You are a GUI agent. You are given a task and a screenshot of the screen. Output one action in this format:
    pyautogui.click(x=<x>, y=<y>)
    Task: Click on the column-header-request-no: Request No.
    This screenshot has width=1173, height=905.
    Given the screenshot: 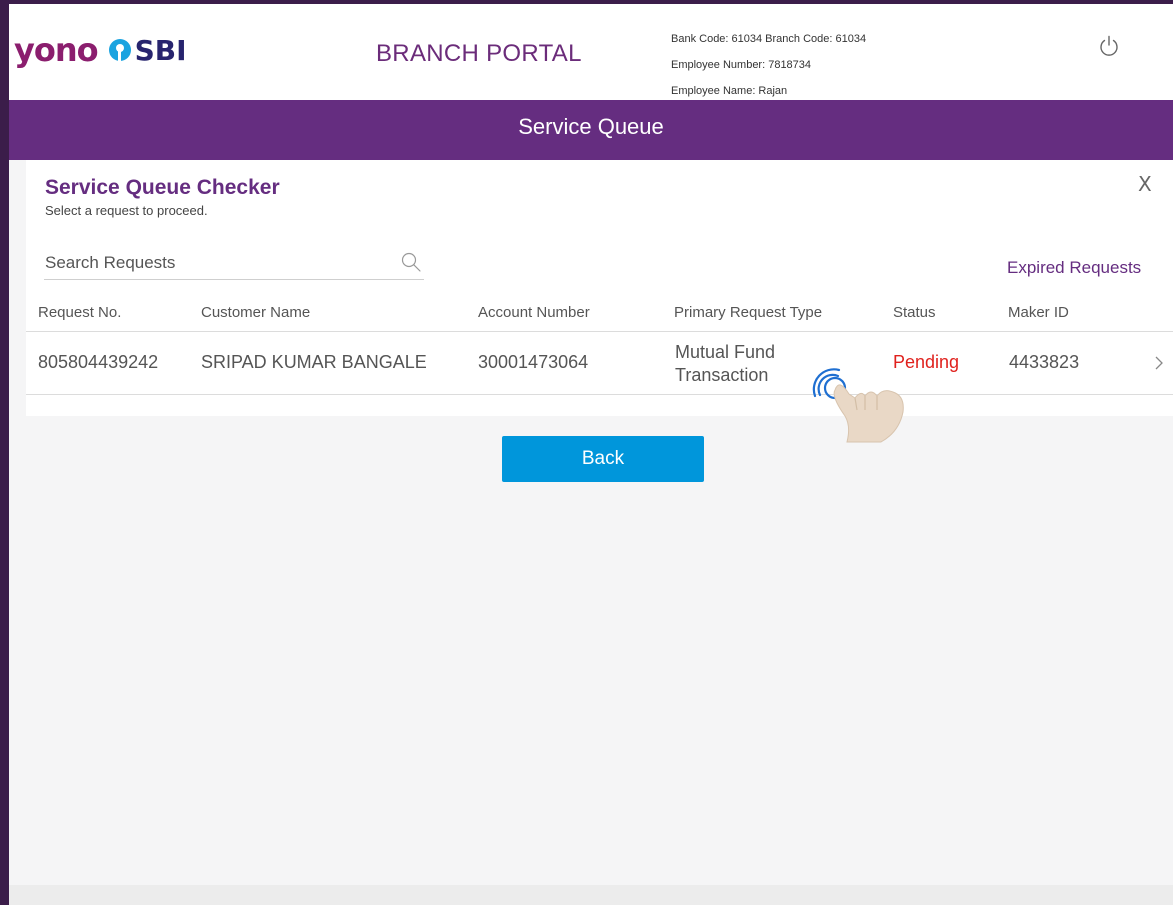 What is the action you would take?
    pyautogui.click(x=80, y=312)
    